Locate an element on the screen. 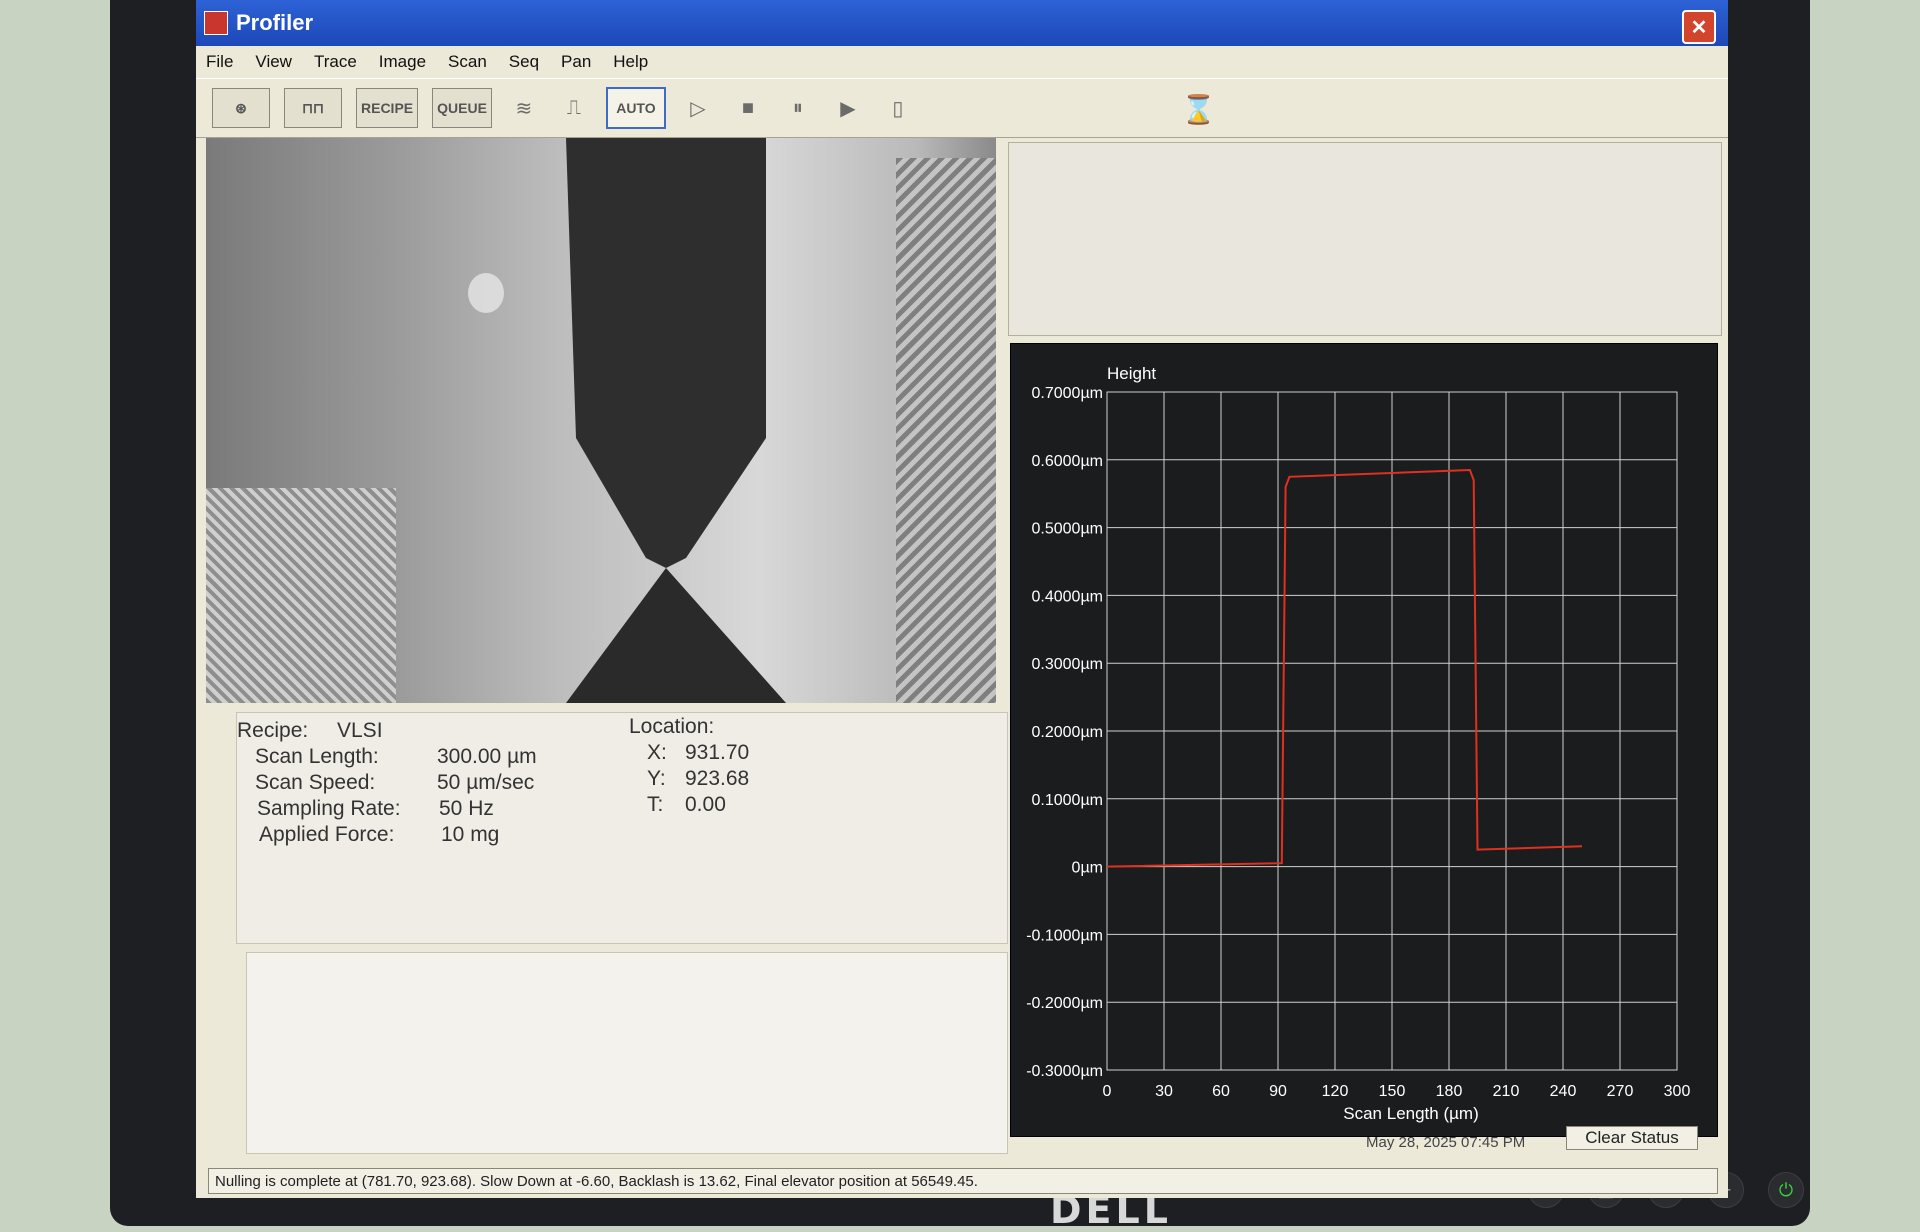 Image resolution: width=1920 pixels, height=1232 pixels. tower-button: ⊓⊓ is located at coordinates (313, 108).